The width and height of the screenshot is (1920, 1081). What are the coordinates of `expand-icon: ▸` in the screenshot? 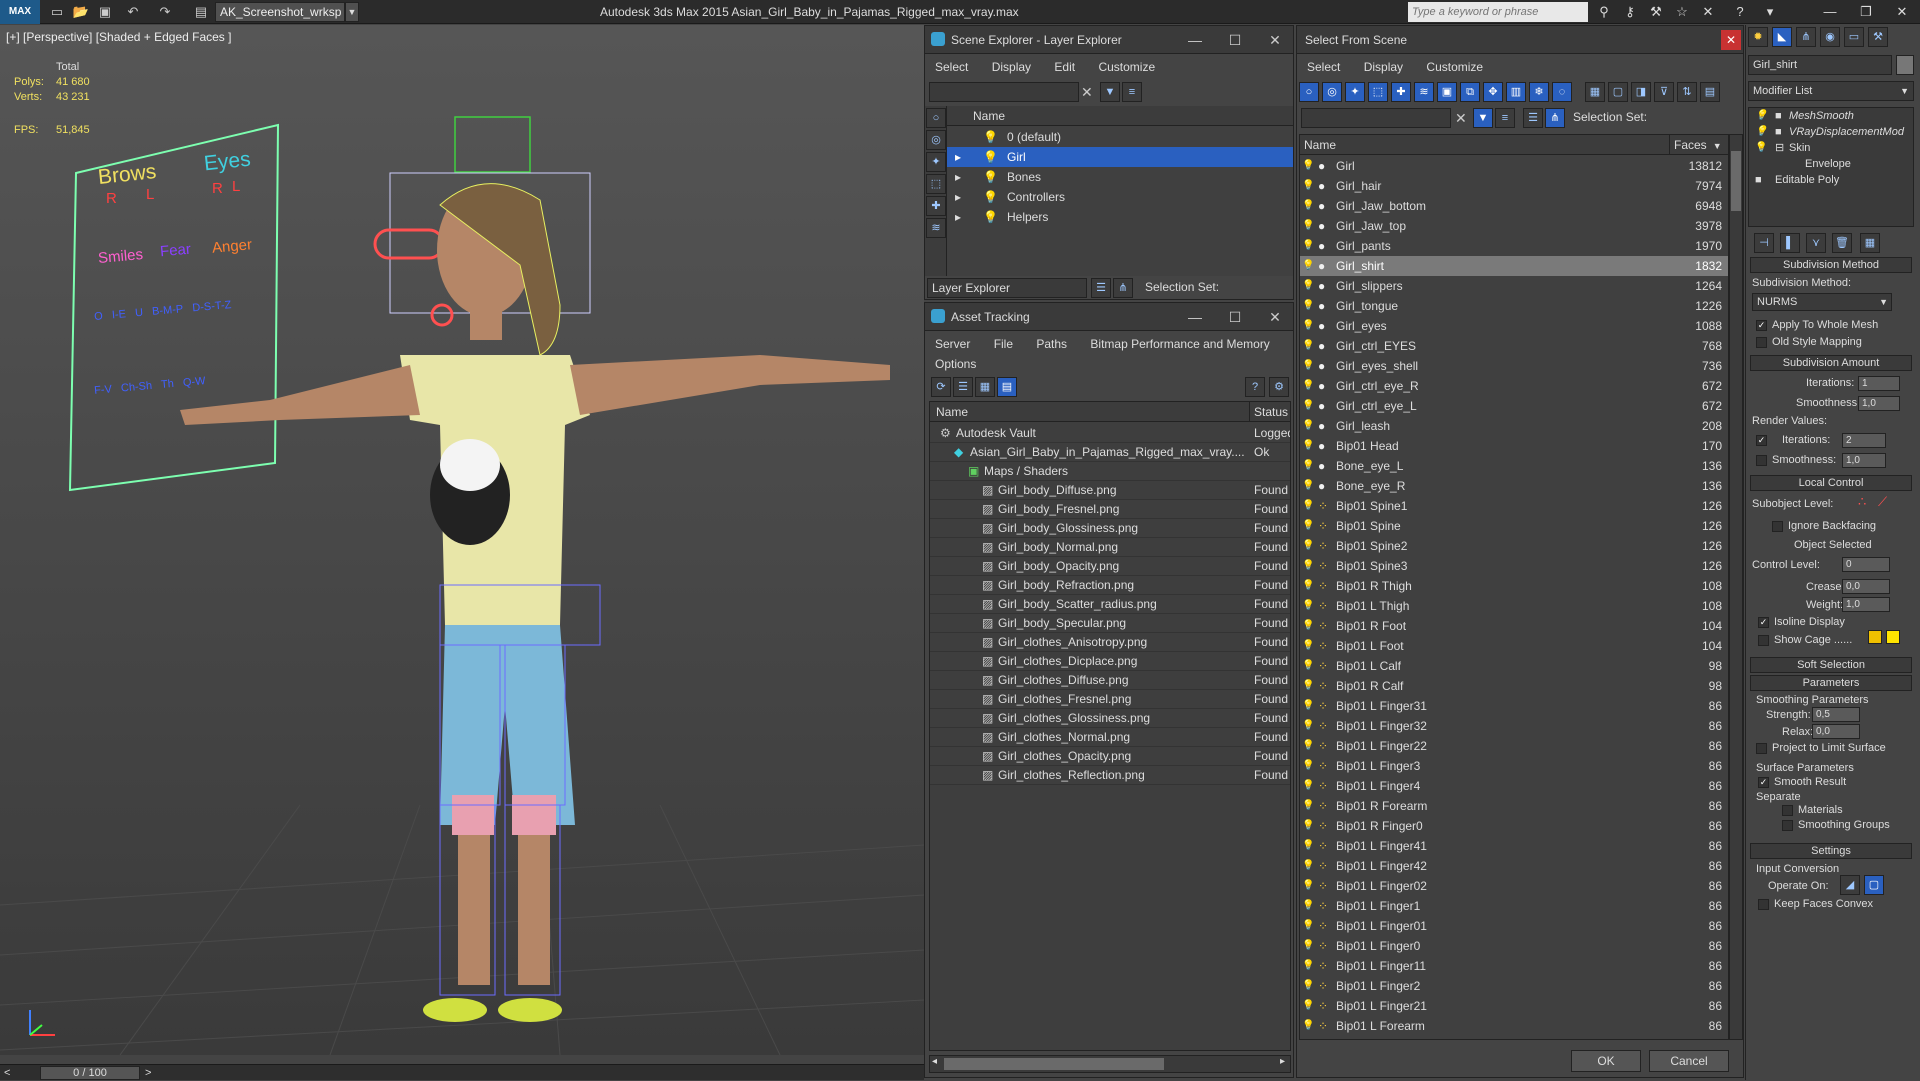 It's located at (958, 217).